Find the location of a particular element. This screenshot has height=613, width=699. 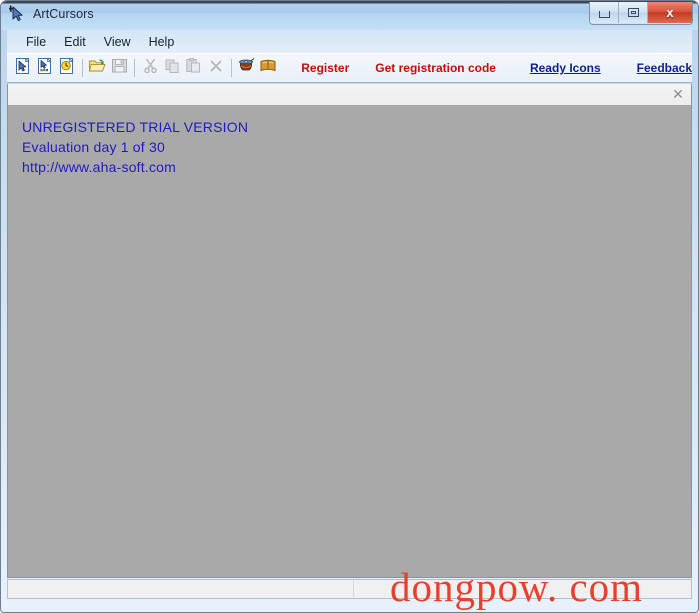

help-book-button is located at coordinates (268, 68).